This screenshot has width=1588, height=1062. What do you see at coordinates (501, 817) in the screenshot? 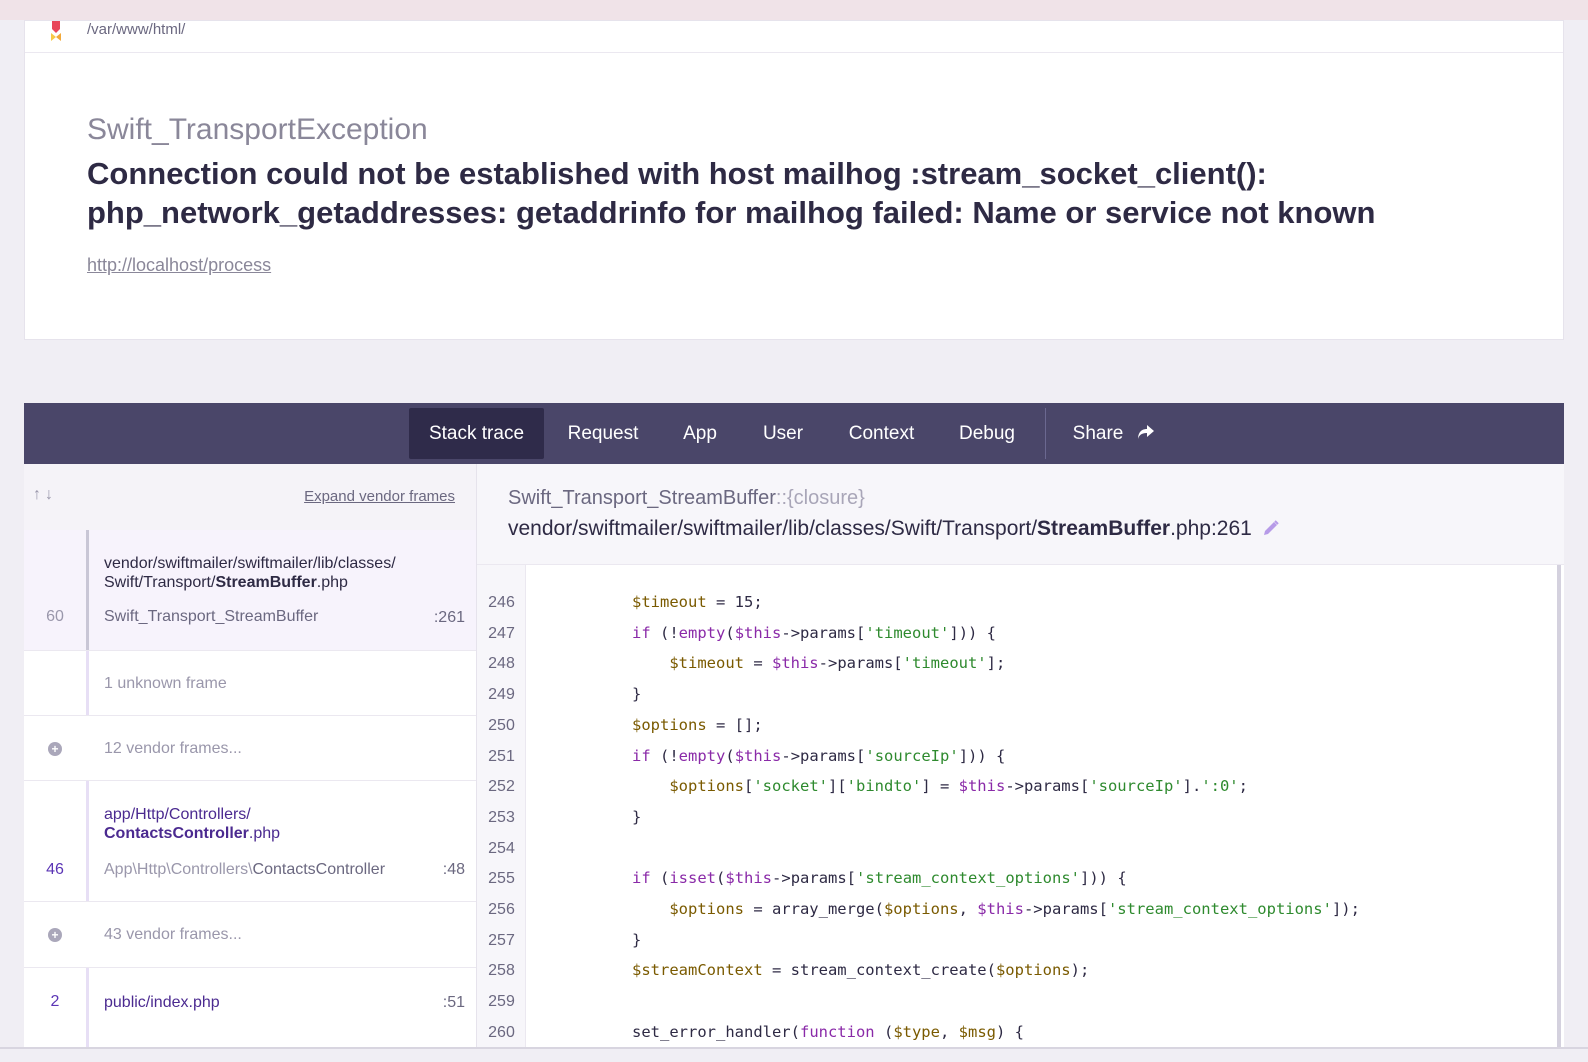
I see `line-number: 253` at bounding box center [501, 817].